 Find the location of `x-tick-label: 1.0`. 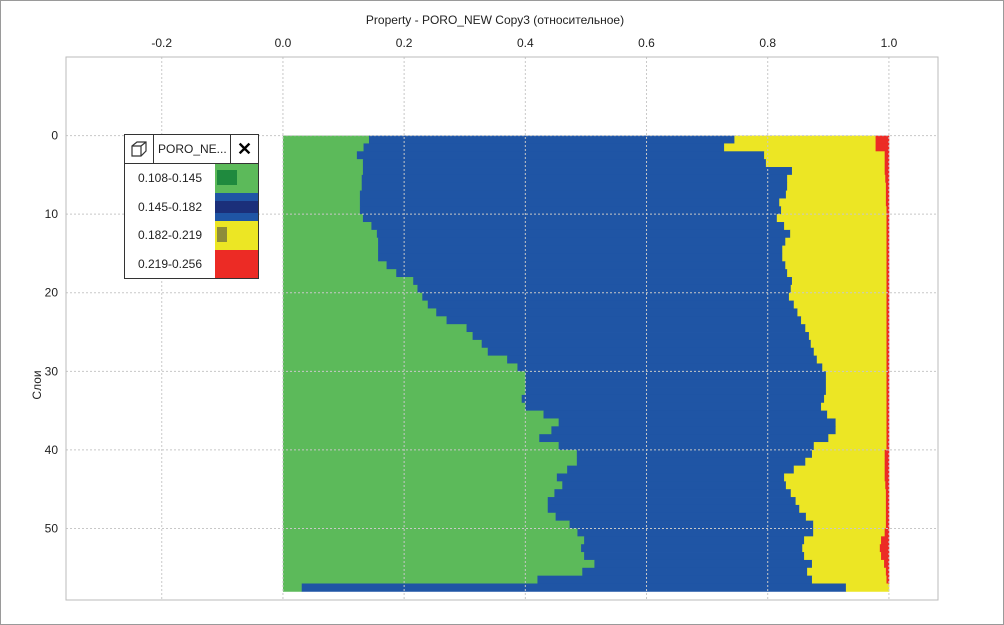

x-tick-label: 1.0 is located at coordinates (889, 43).